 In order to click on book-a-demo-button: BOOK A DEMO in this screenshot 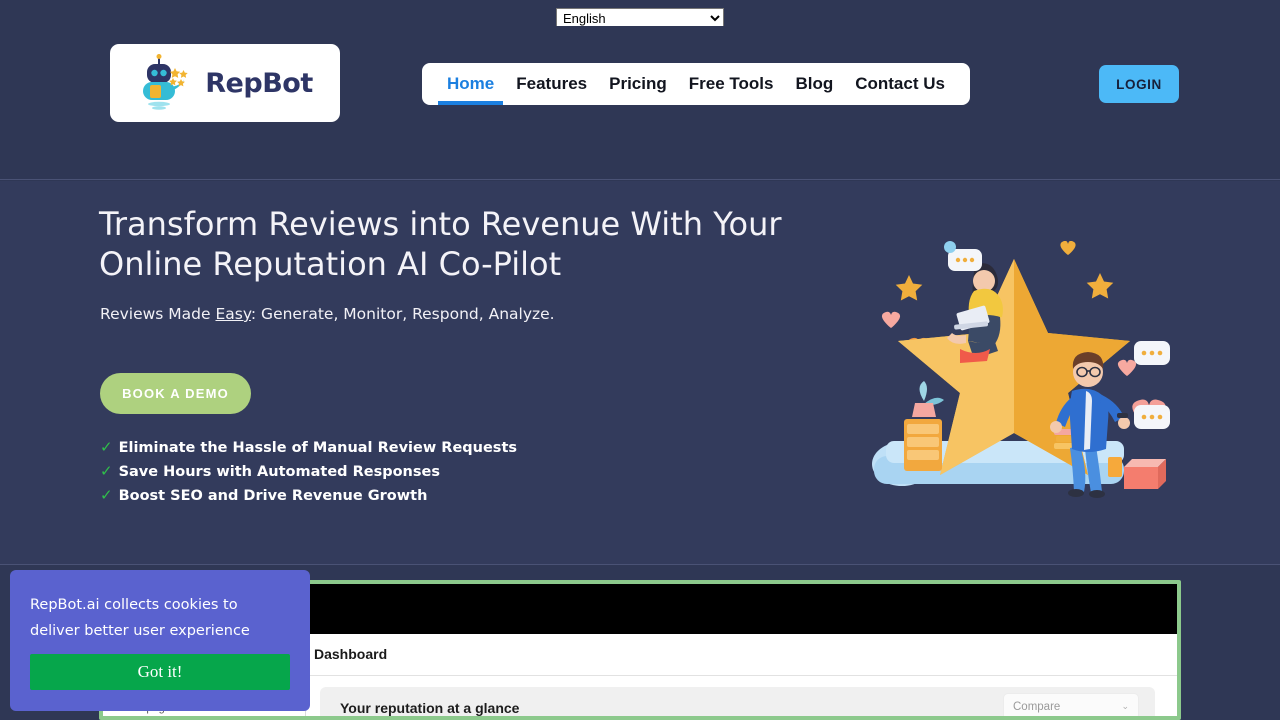, I will do `click(175, 393)`.